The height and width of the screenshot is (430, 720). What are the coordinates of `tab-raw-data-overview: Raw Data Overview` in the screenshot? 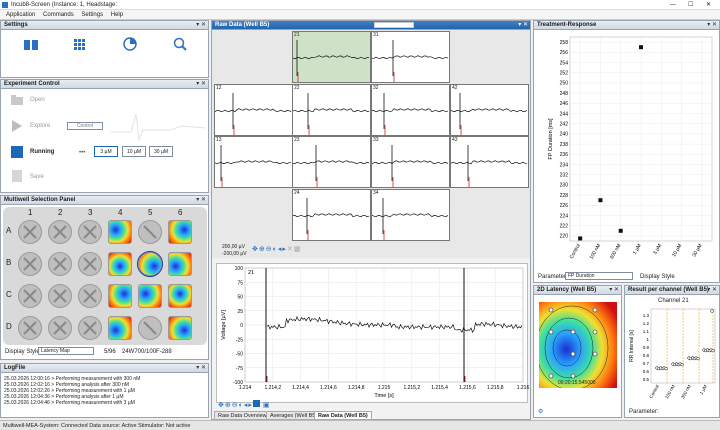 It's located at (242, 415).